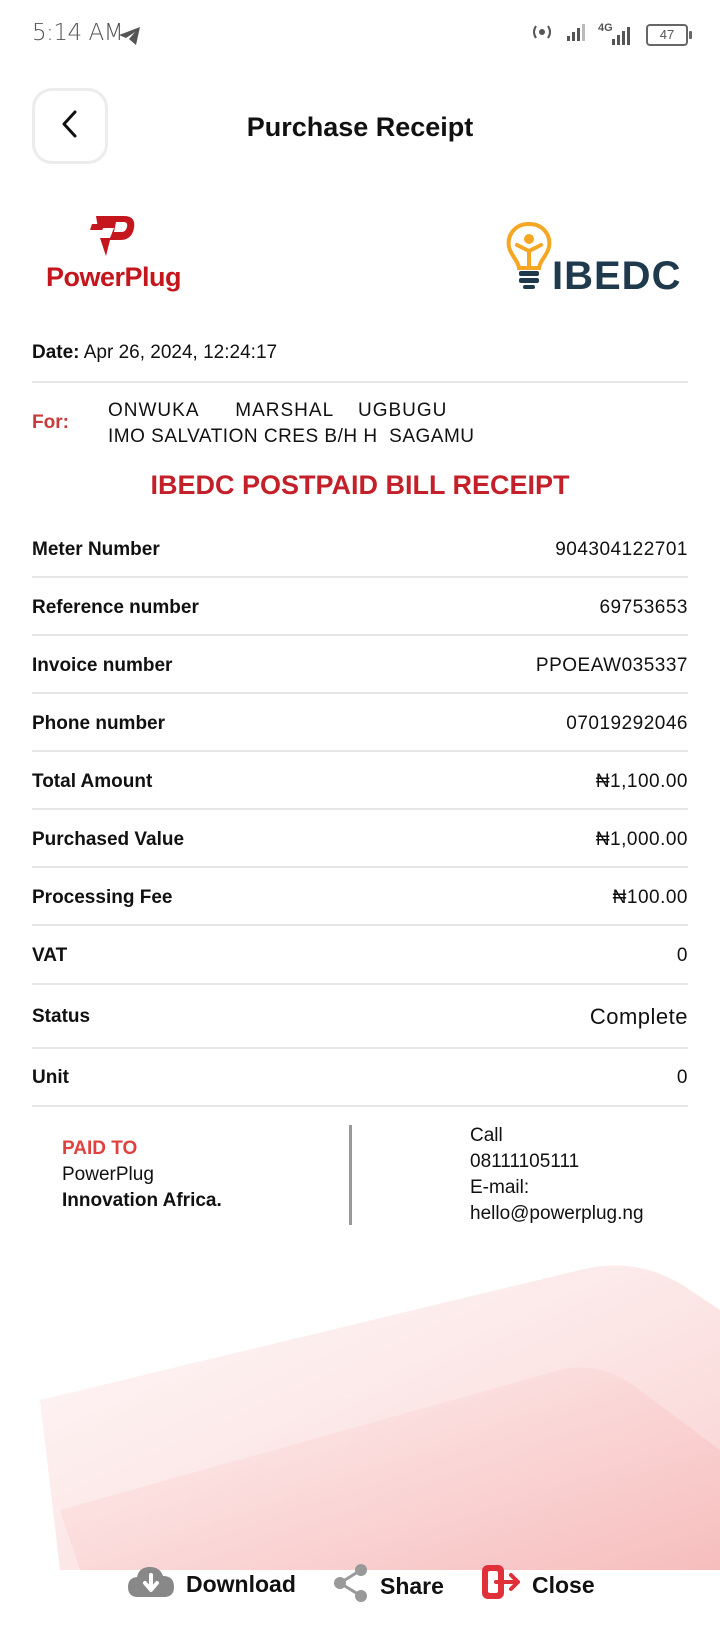  Describe the element at coordinates (180, 352) in the screenshot. I see `date-value: Apr 26, 2024, 12:24:17` at that location.